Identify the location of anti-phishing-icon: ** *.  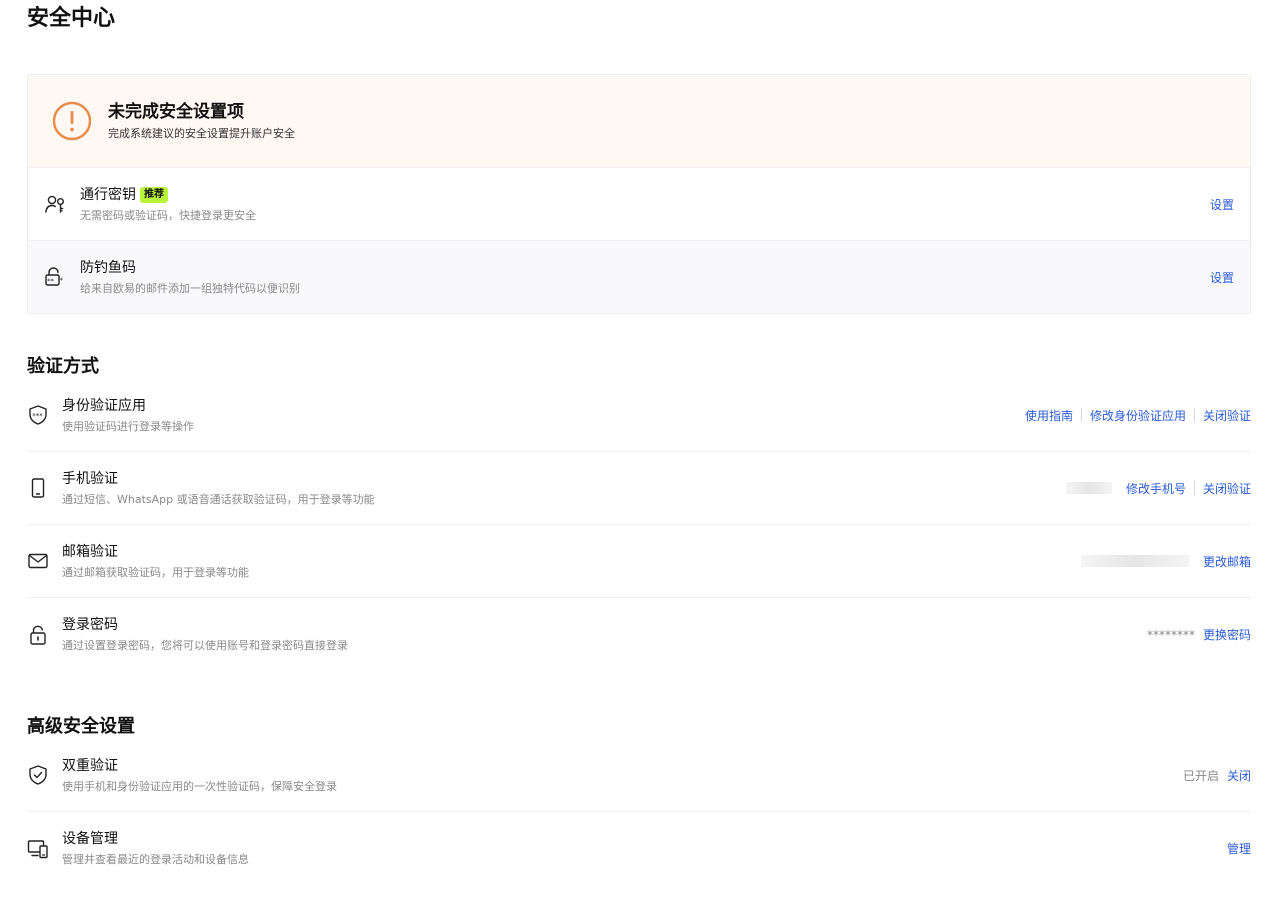
(54, 276).